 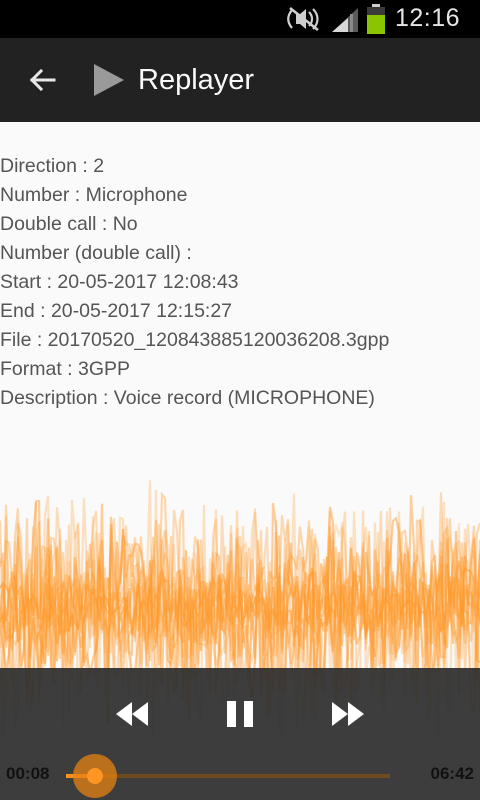 I want to click on detail-file: File : 20170520_120843885120036208.3gpp, so click(x=195, y=340).